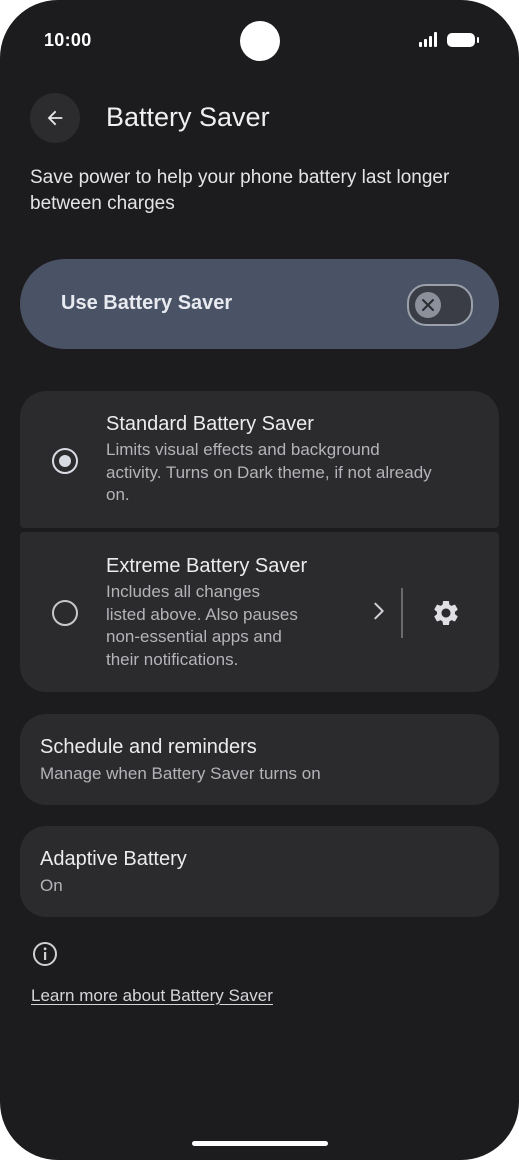  I want to click on page-title: Battery Saver, so click(188, 117).